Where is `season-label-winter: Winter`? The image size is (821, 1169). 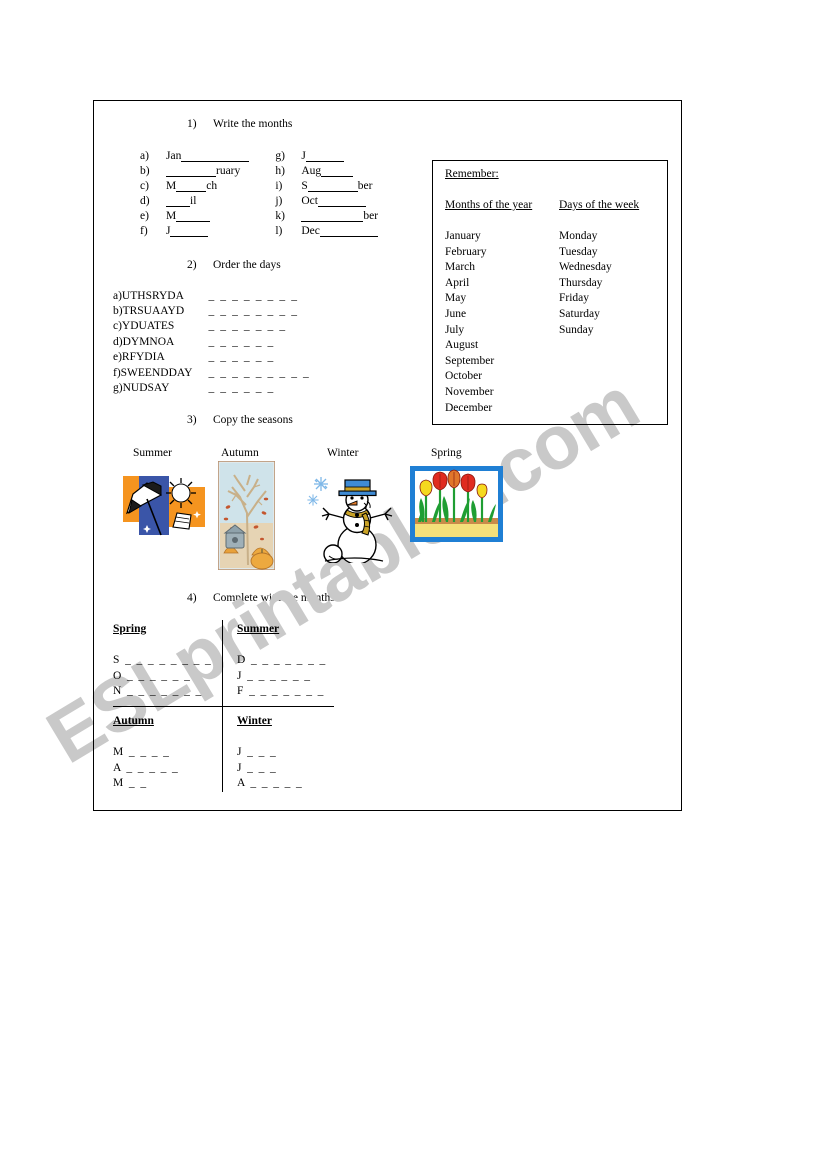 season-label-winter: Winter is located at coordinates (343, 453).